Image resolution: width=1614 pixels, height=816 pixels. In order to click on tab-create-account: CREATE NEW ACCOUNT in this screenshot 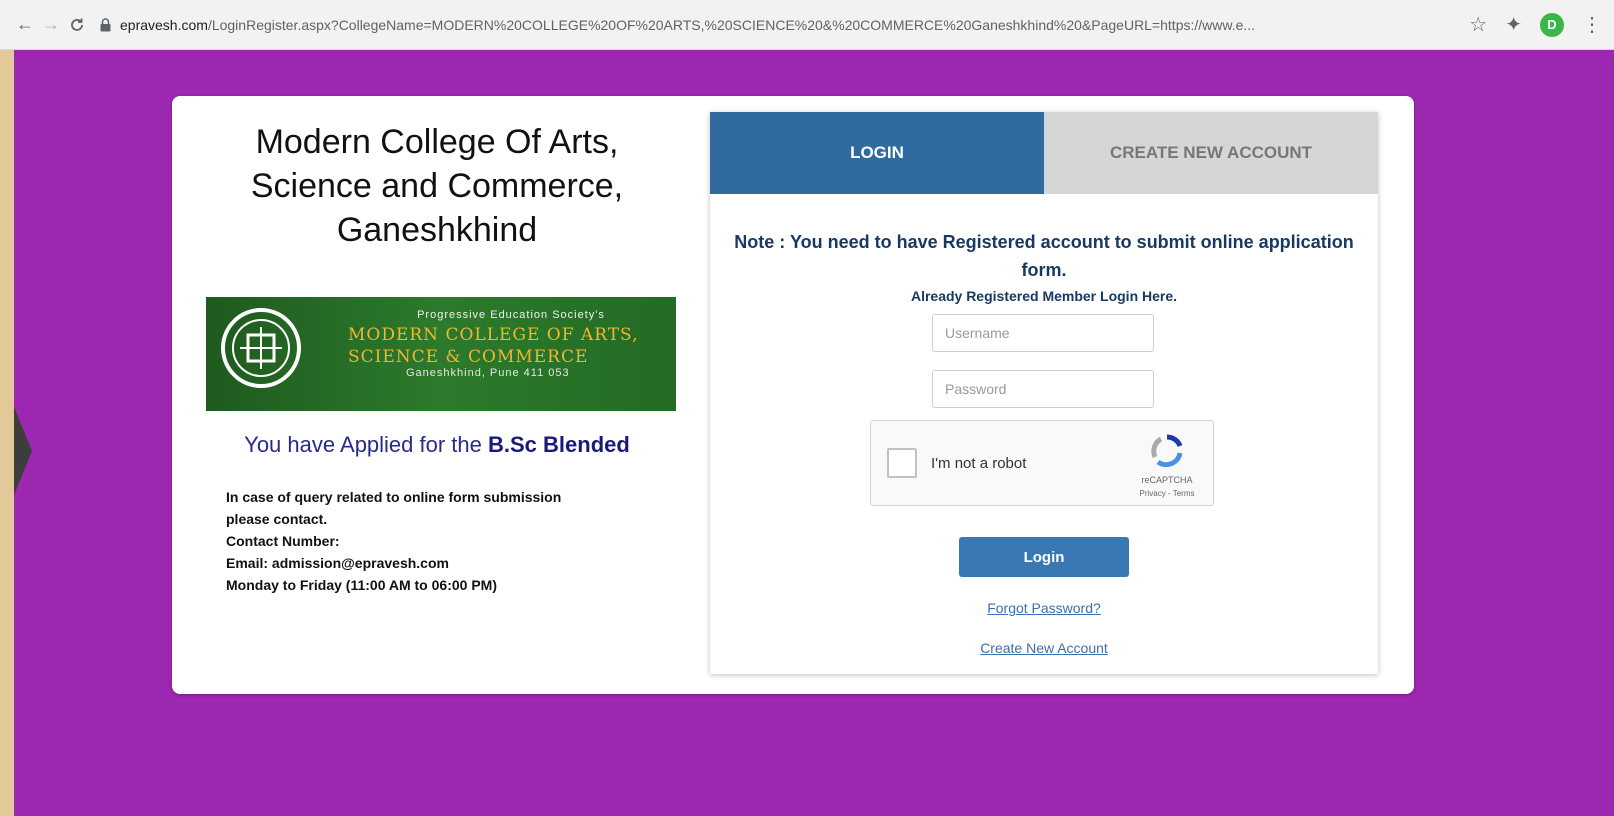, I will do `click(1211, 153)`.